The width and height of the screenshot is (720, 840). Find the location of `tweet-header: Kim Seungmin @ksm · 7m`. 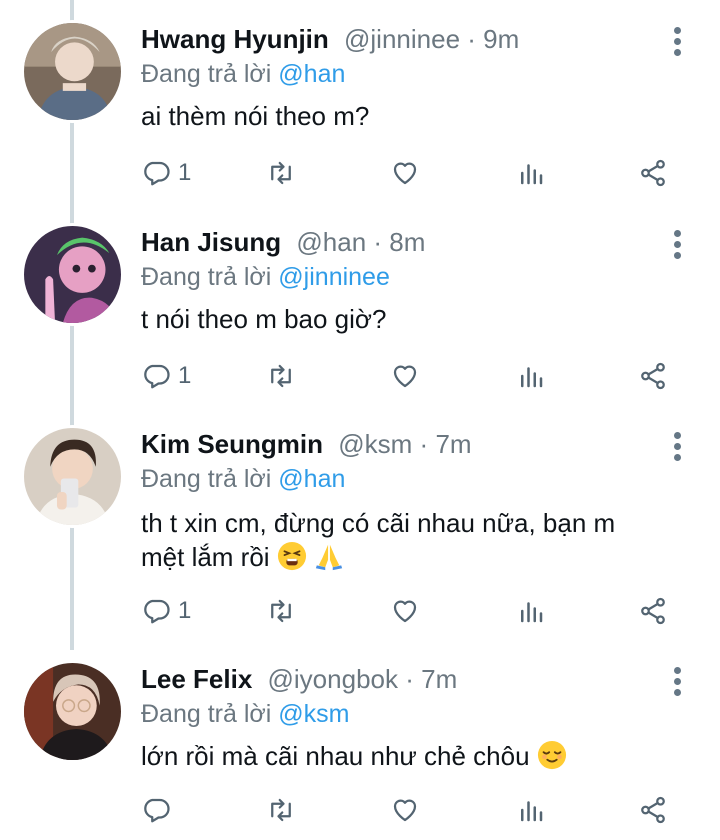

tweet-header: Kim Seungmin @ksm · 7m is located at coordinates (306, 444).